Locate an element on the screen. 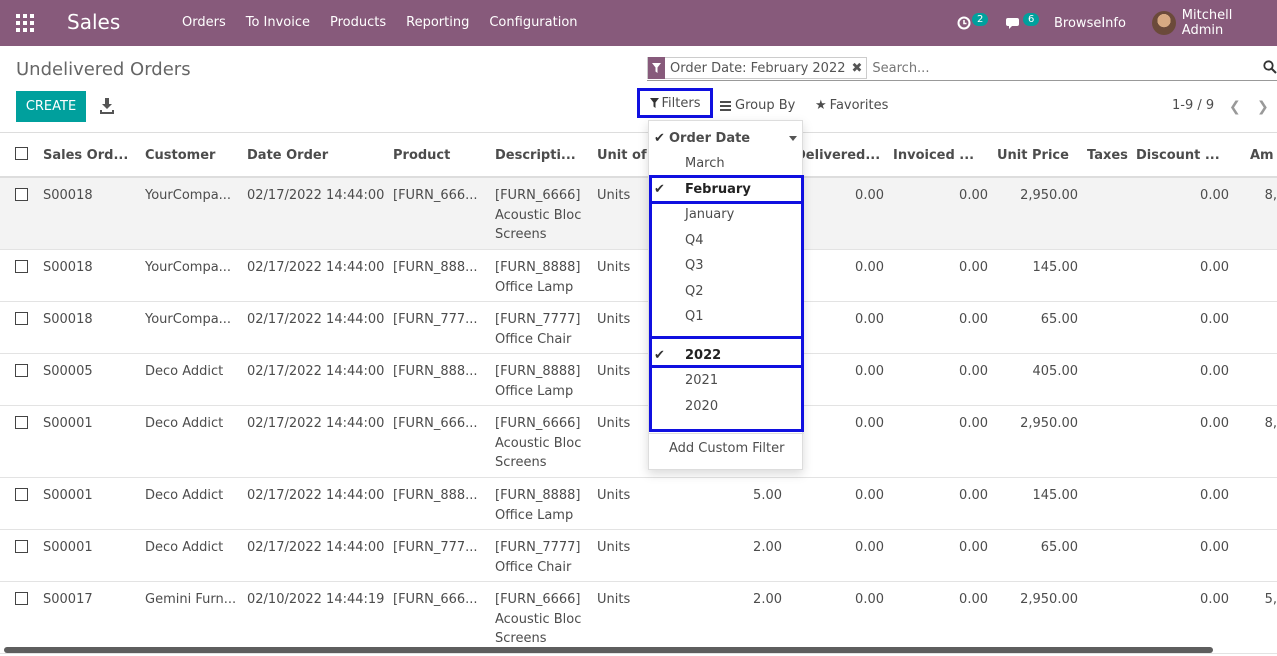 This screenshot has width=1277, height=656. app-brand: Sales is located at coordinates (93, 22).